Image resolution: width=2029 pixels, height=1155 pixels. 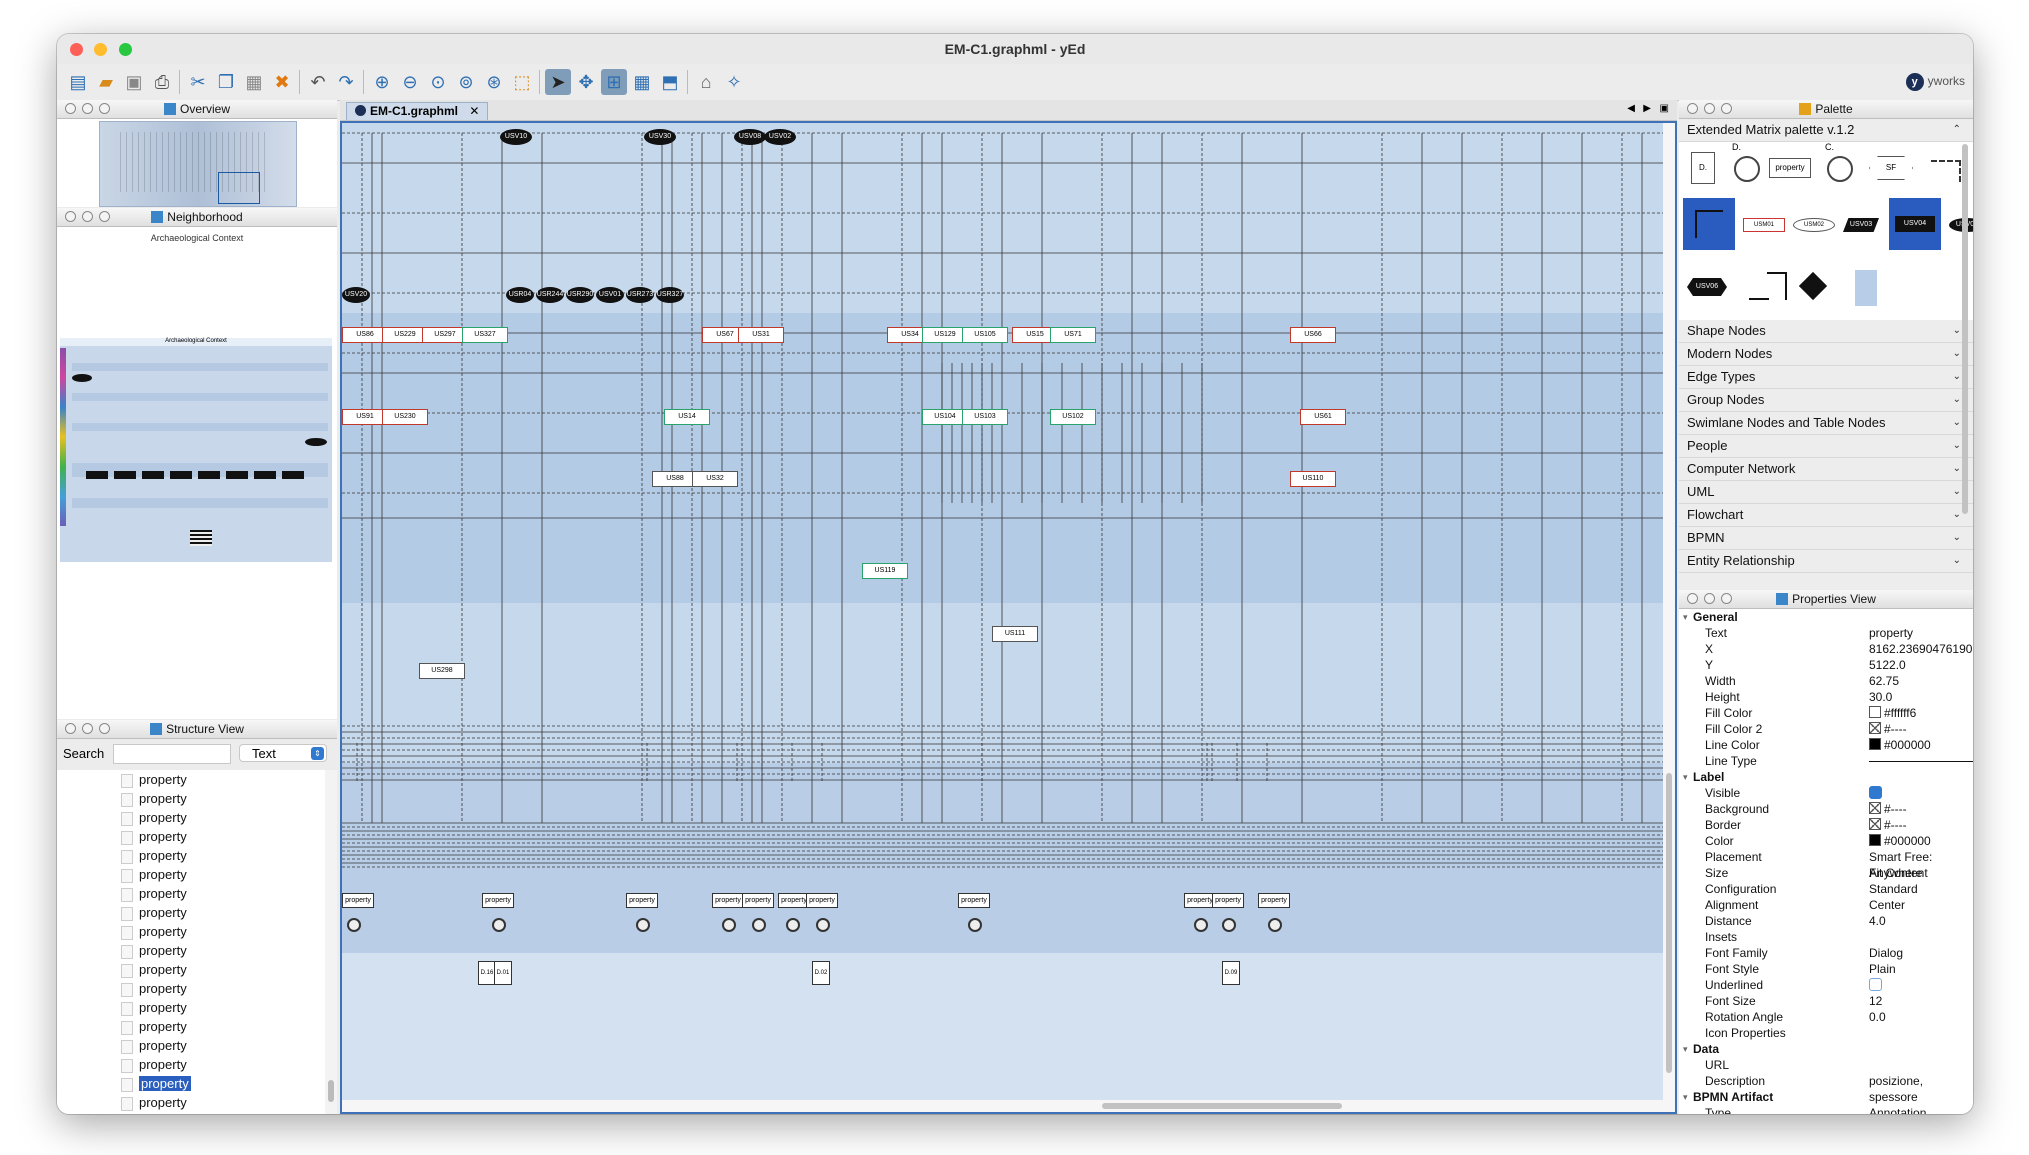 I want to click on usv-node: USV10, so click(x=516, y=137).